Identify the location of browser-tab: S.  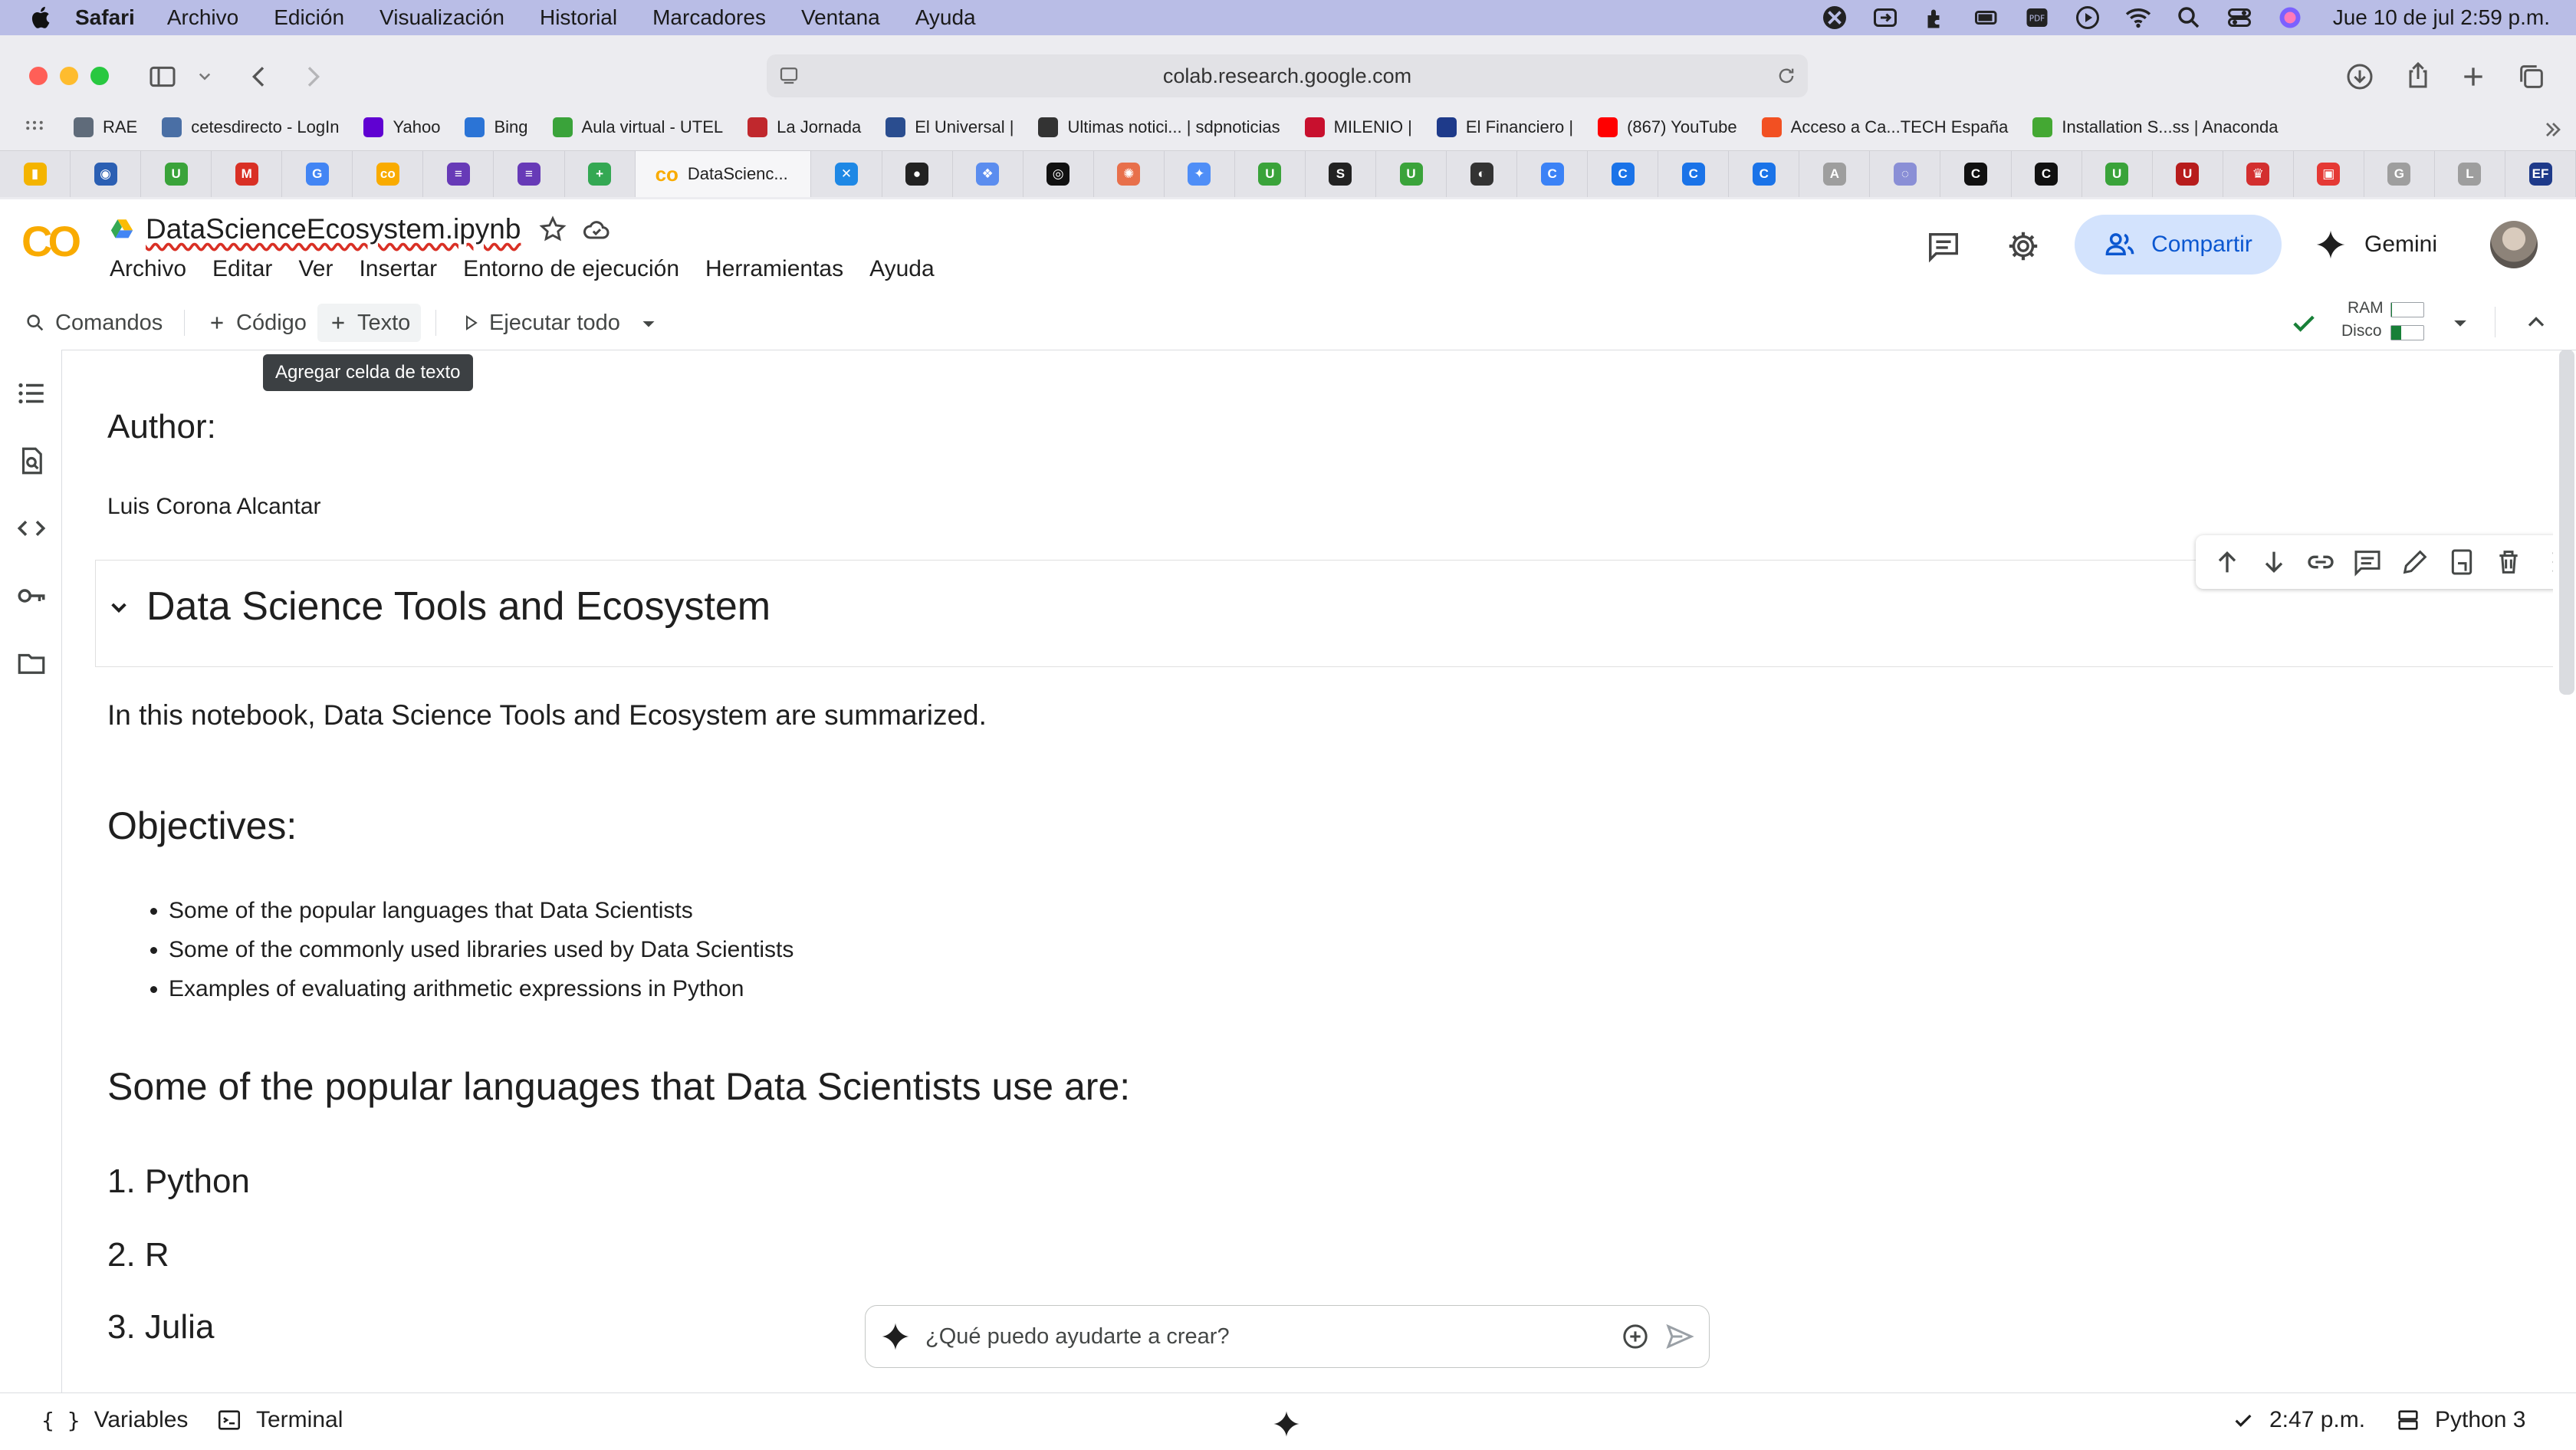
(1341, 174).